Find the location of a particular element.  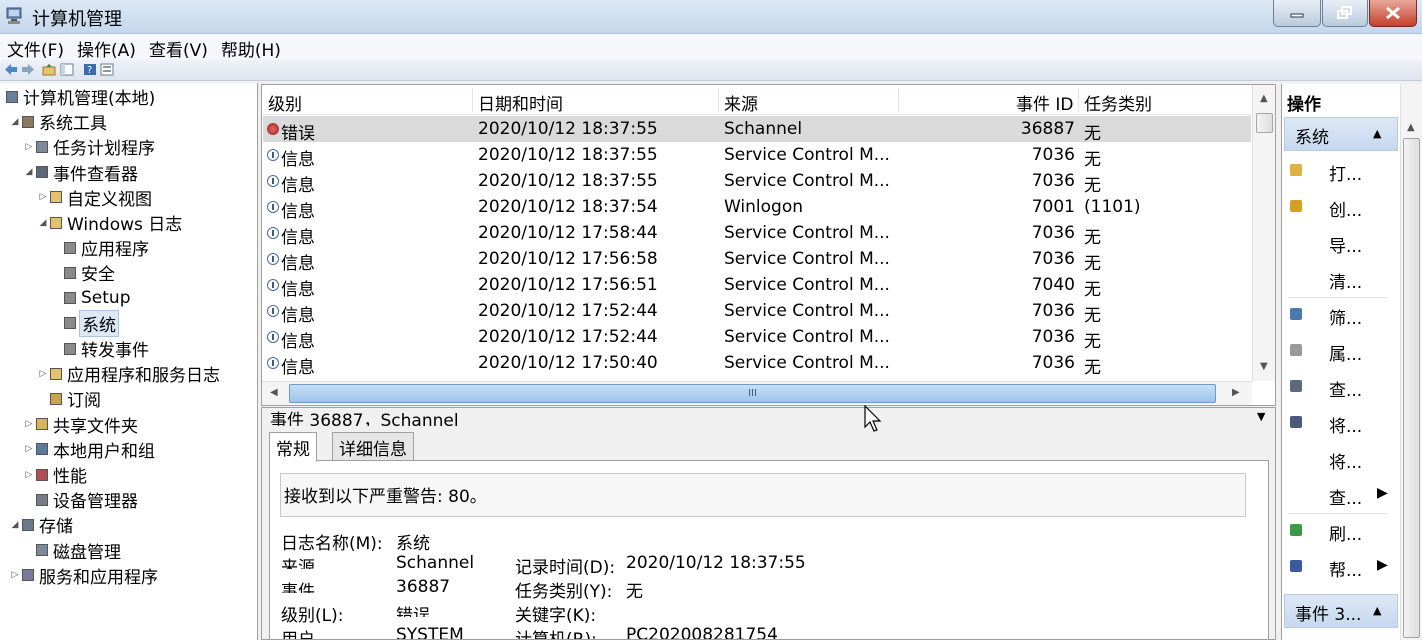

tree-item: 设备管理器 is located at coordinates (82, 499).